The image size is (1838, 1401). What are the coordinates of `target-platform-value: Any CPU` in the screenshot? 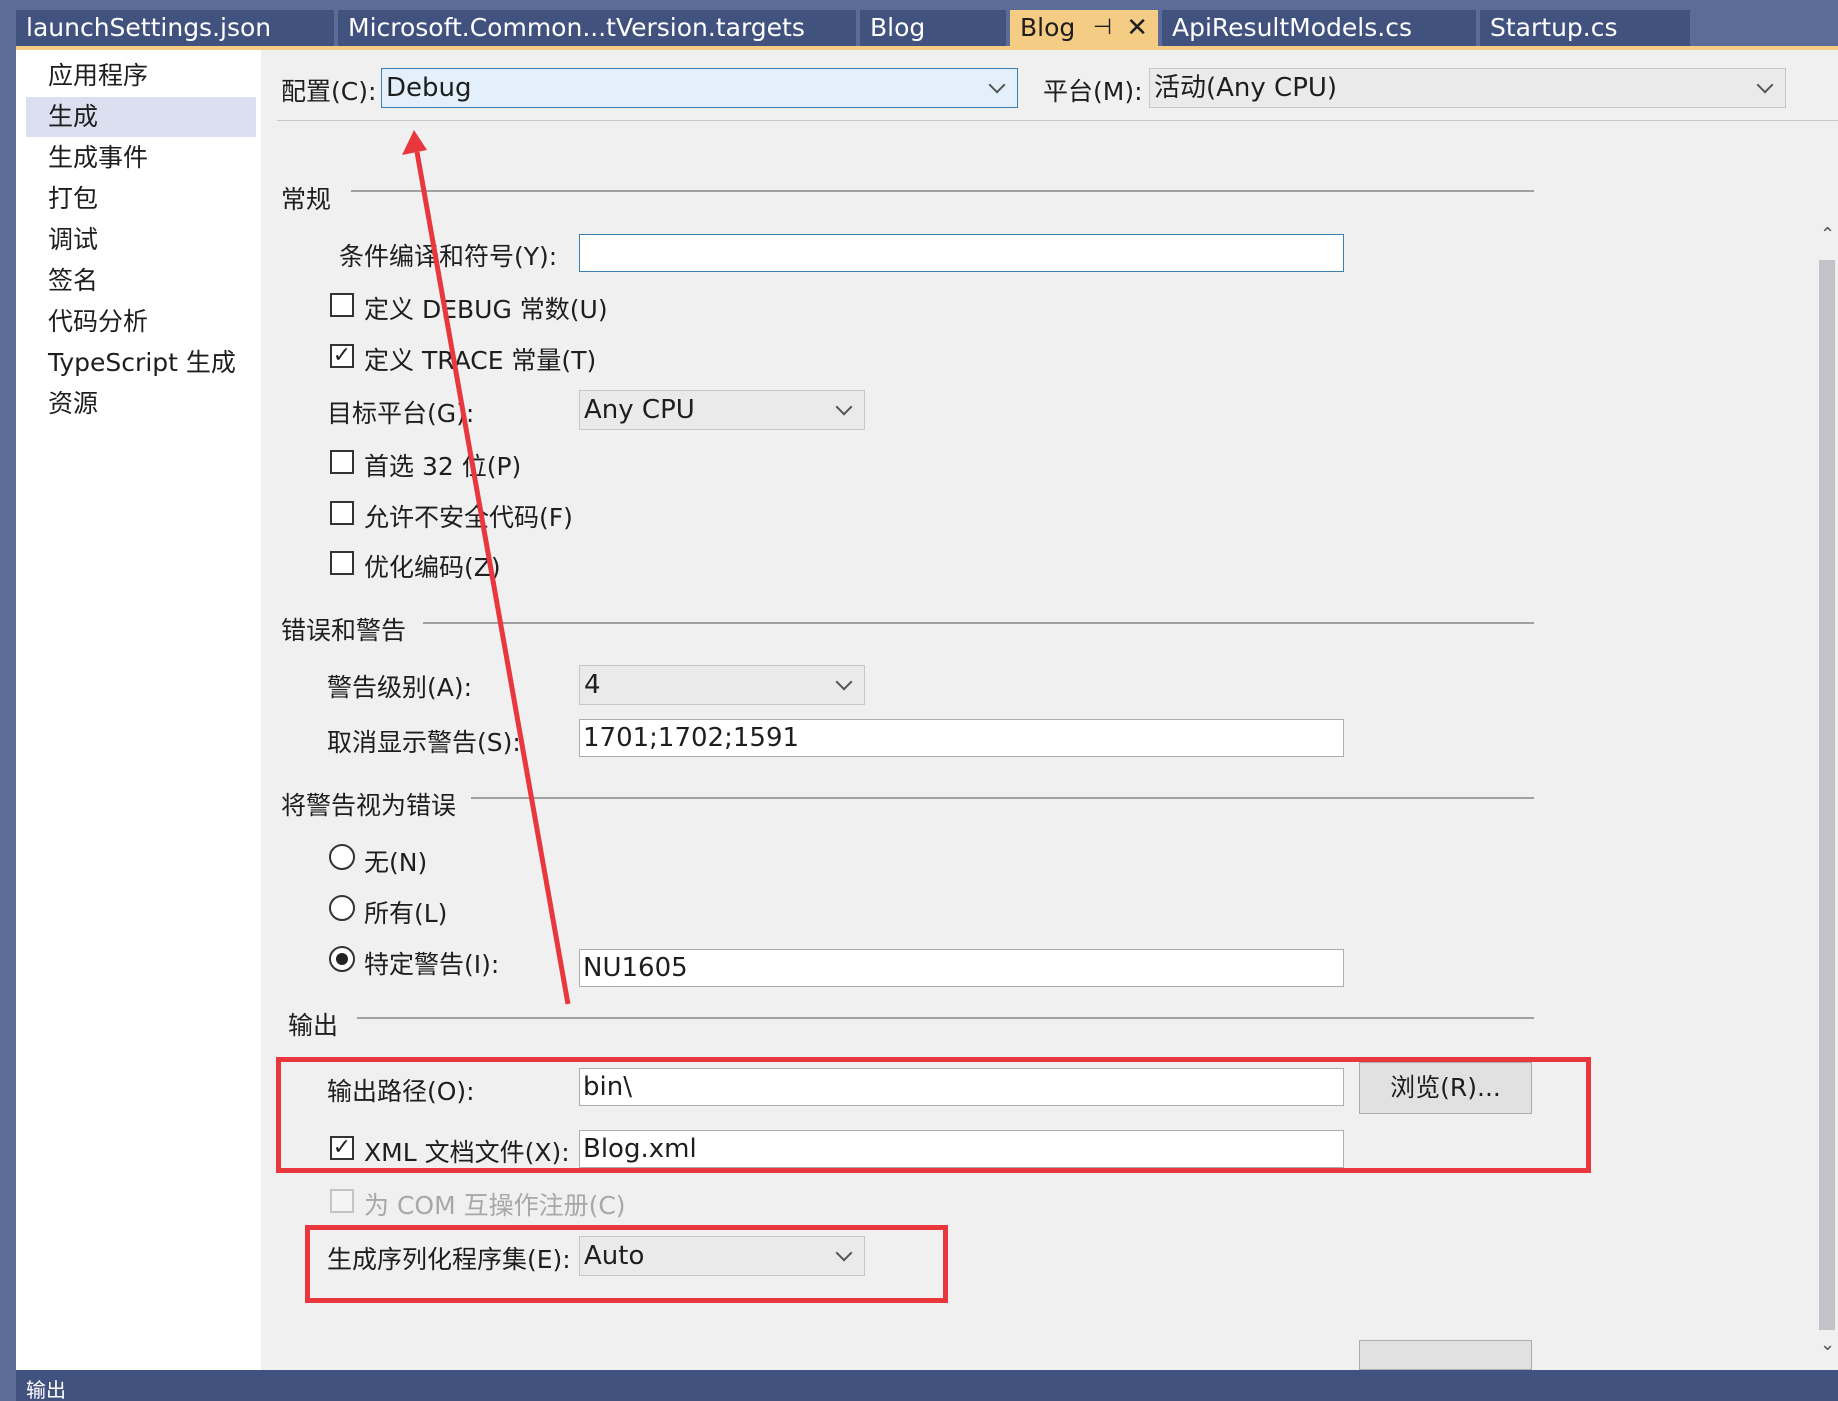 It's located at (639, 410).